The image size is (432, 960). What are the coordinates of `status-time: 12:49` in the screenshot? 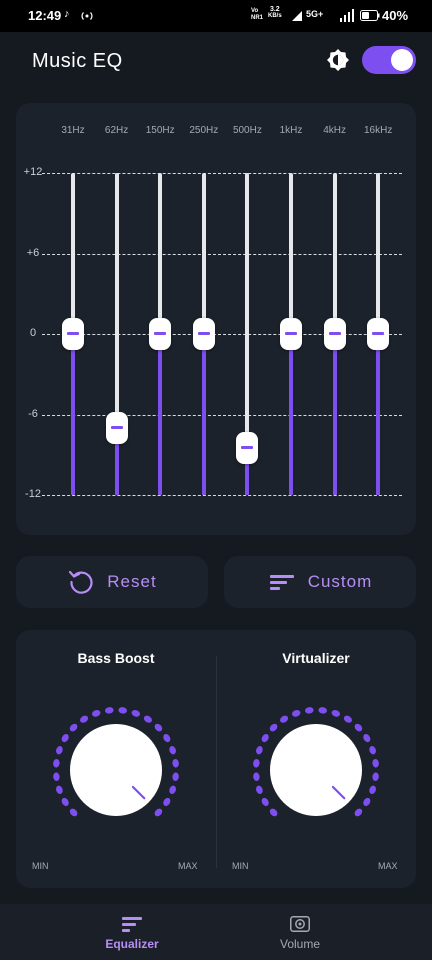 It's located at (45, 15).